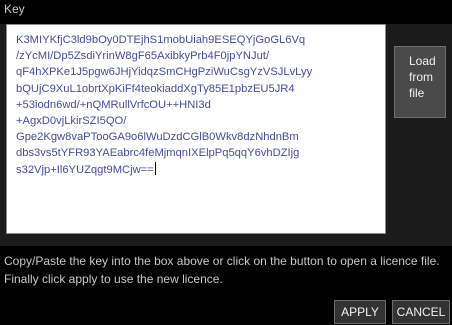 The image size is (452, 325). Describe the element at coordinates (360, 312) in the screenshot. I see `apply-button: APPLY` at that location.